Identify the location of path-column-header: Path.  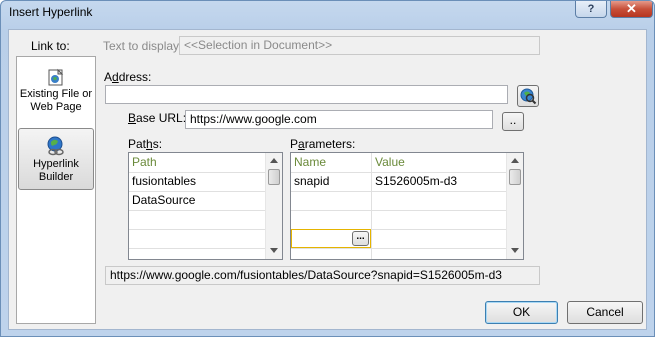
(144, 162).